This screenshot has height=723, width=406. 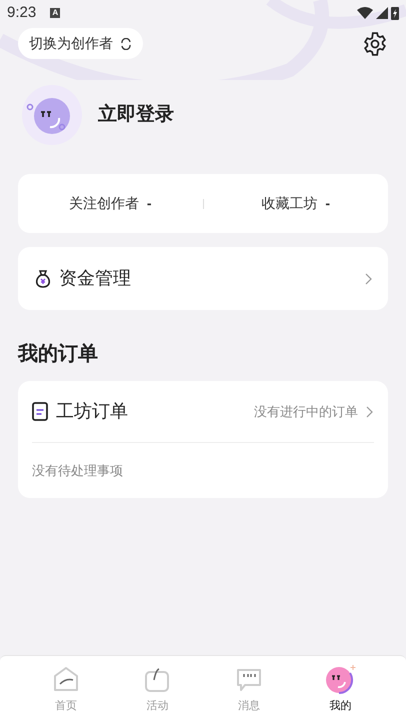 What do you see at coordinates (21, 12) in the screenshot?
I see `status-time: 9:23` at bounding box center [21, 12].